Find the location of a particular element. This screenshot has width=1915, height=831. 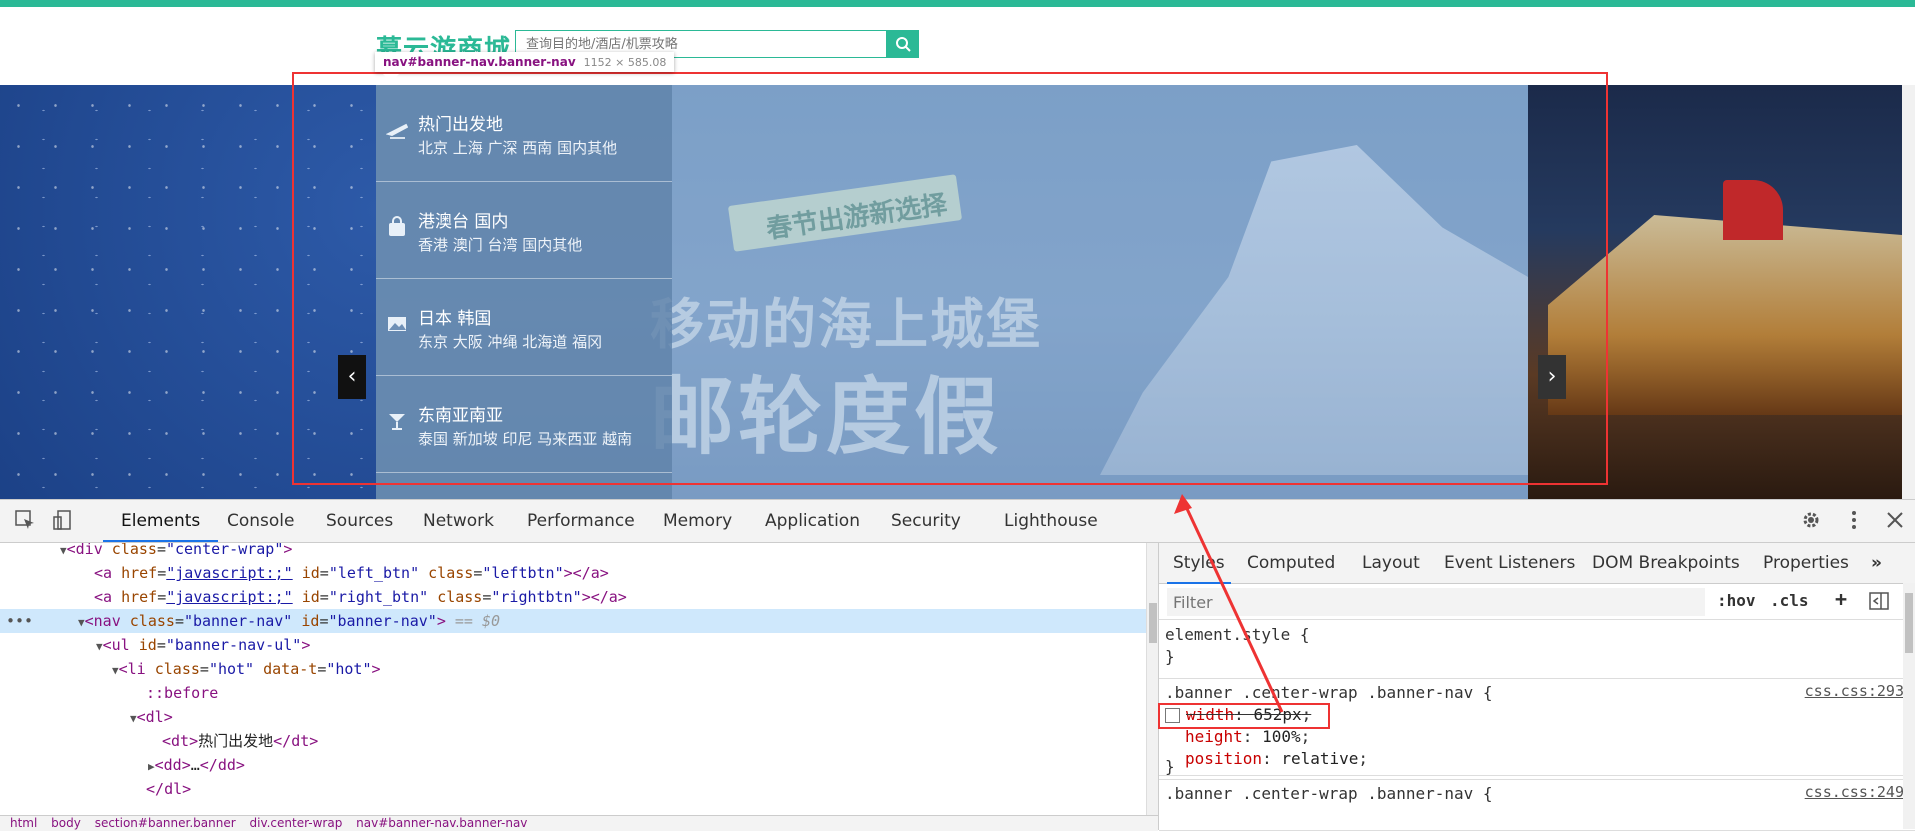

tree-node: ▼<ul id="banner-nav-ul"> is located at coordinates (573, 645).